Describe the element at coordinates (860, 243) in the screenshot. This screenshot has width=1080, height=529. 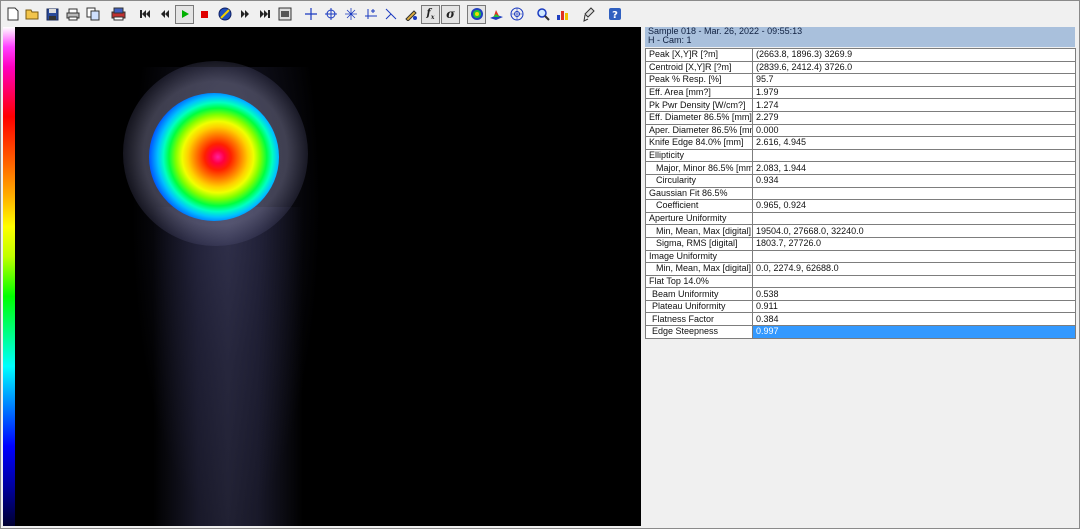
I see `table-row: Sigma, RMS [digital] 1803.7, 27726.0` at that location.